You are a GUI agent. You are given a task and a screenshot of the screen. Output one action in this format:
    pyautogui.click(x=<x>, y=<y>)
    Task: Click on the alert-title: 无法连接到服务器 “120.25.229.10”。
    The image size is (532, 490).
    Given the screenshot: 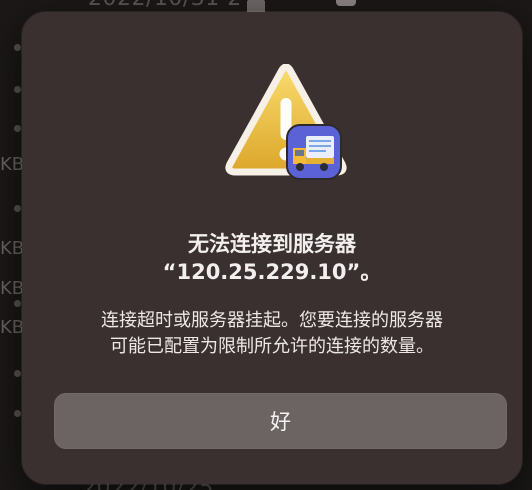 What is the action you would take?
    pyautogui.click(x=272, y=258)
    